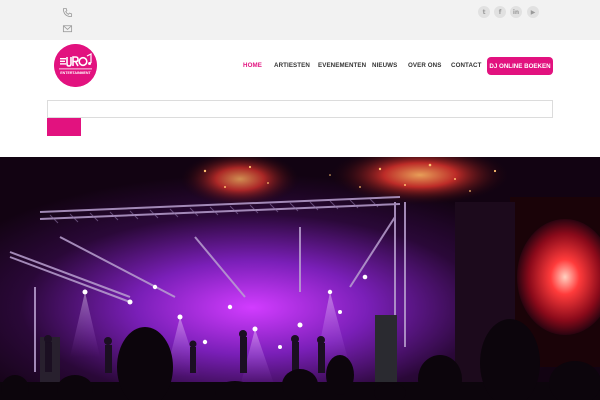 The height and width of the screenshot is (400, 600). What do you see at coordinates (384, 65) in the screenshot?
I see `nav-nieuws: NIEUWS` at bounding box center [384, 65].